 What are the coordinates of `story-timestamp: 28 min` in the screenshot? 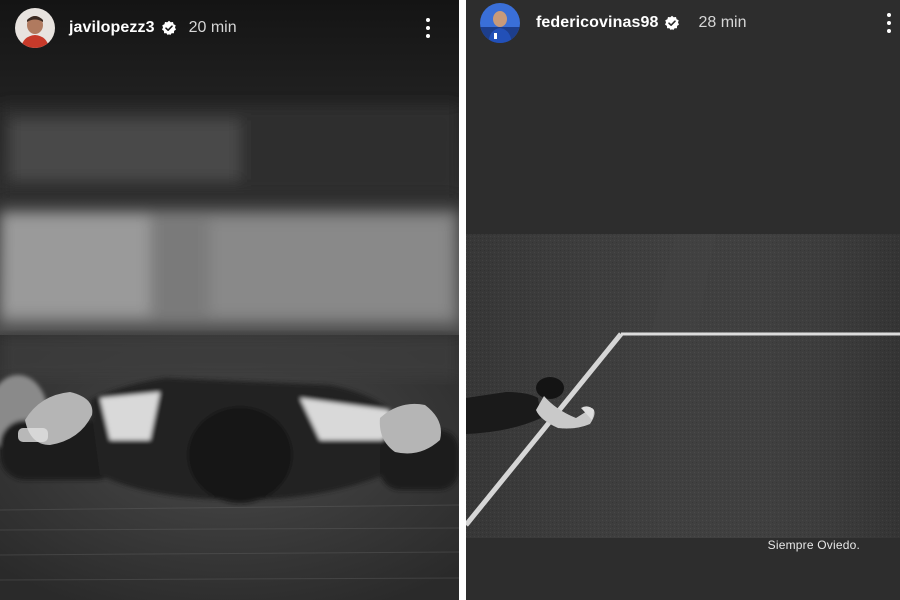 It's located at (722, 22).